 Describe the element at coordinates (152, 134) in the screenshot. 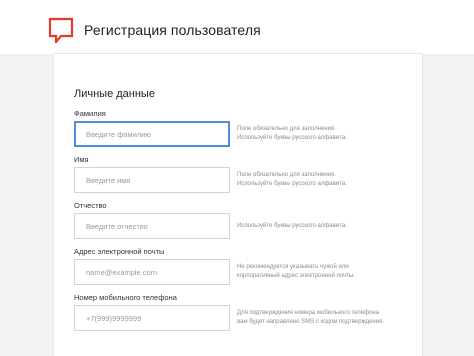

I see `surname-input` at that location.